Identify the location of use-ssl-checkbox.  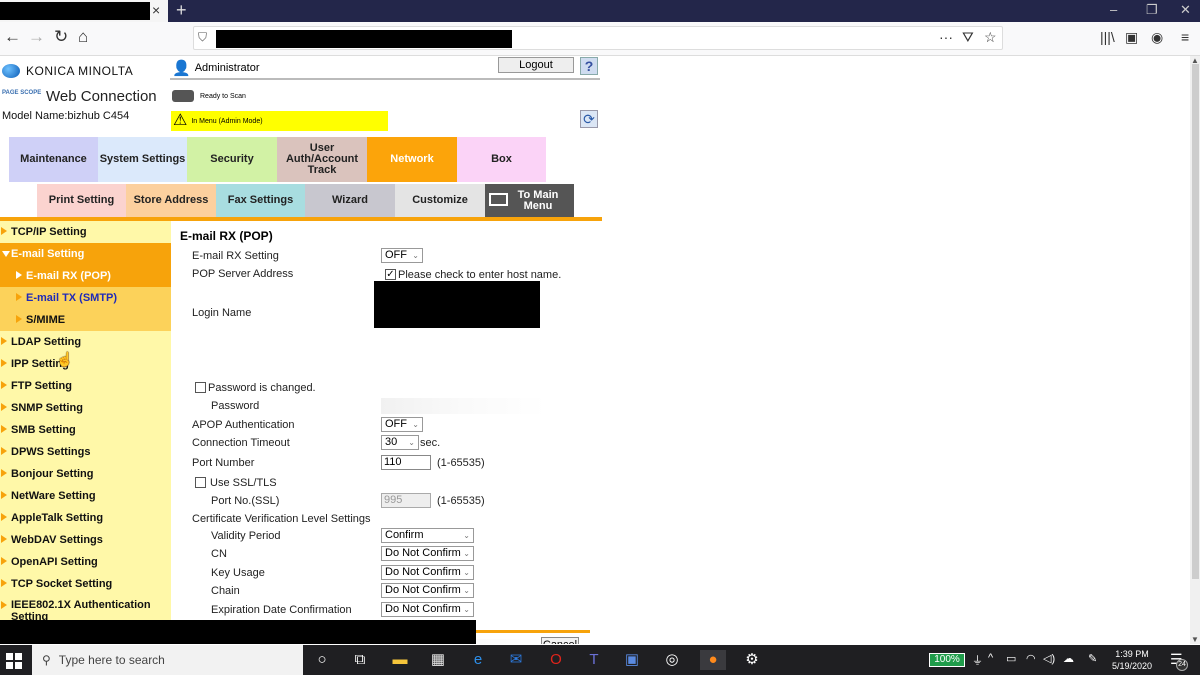
(200, 482).